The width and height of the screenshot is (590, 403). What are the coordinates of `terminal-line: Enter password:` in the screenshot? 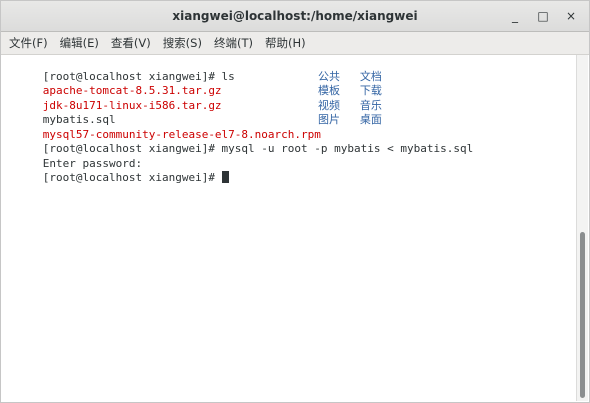 It's located at (289, 156).